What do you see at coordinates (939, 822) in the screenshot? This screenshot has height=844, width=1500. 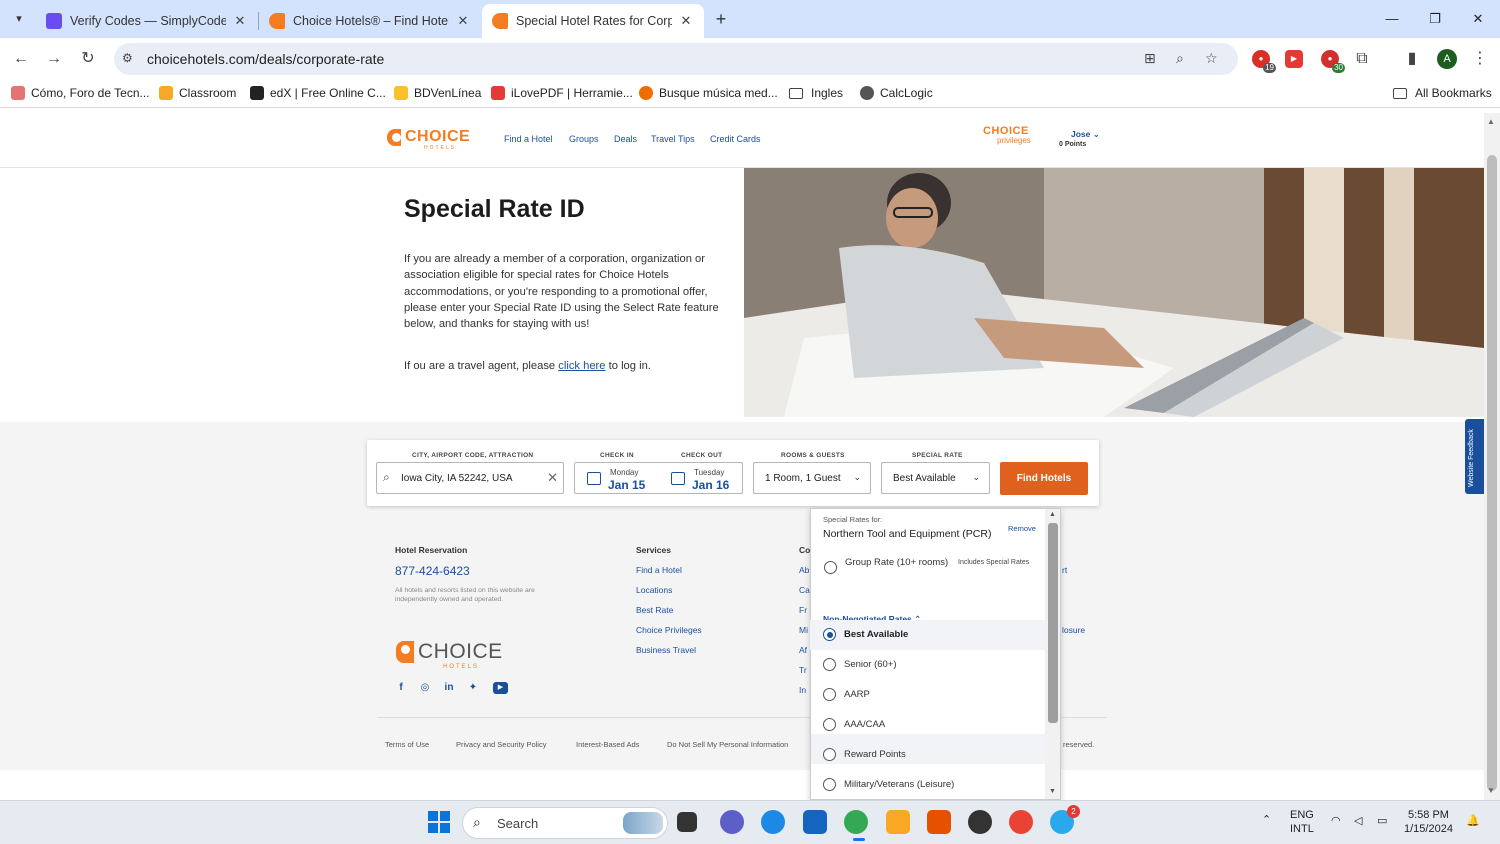 I see `app-orange-icon` at bounding box center [939, 822].